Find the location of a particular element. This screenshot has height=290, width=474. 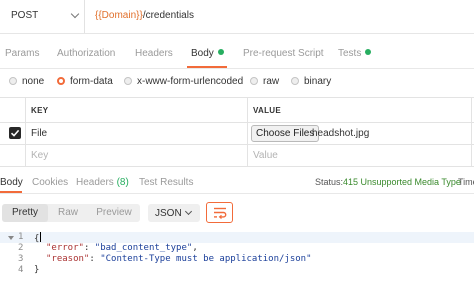

headers-count-badge: (8) is located at coordinates (122, 182).